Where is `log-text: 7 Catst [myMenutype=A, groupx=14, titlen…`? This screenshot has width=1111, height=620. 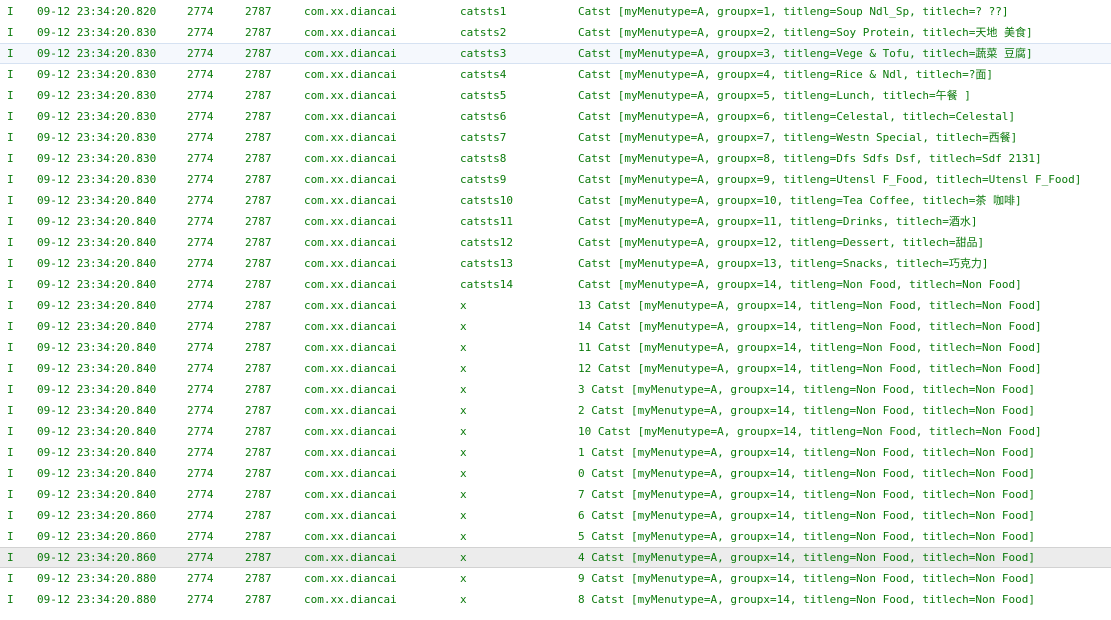
log-text: 7 Catst [myMenutype=A, groupx=14, titlen… is located at coordinates (806, 494).